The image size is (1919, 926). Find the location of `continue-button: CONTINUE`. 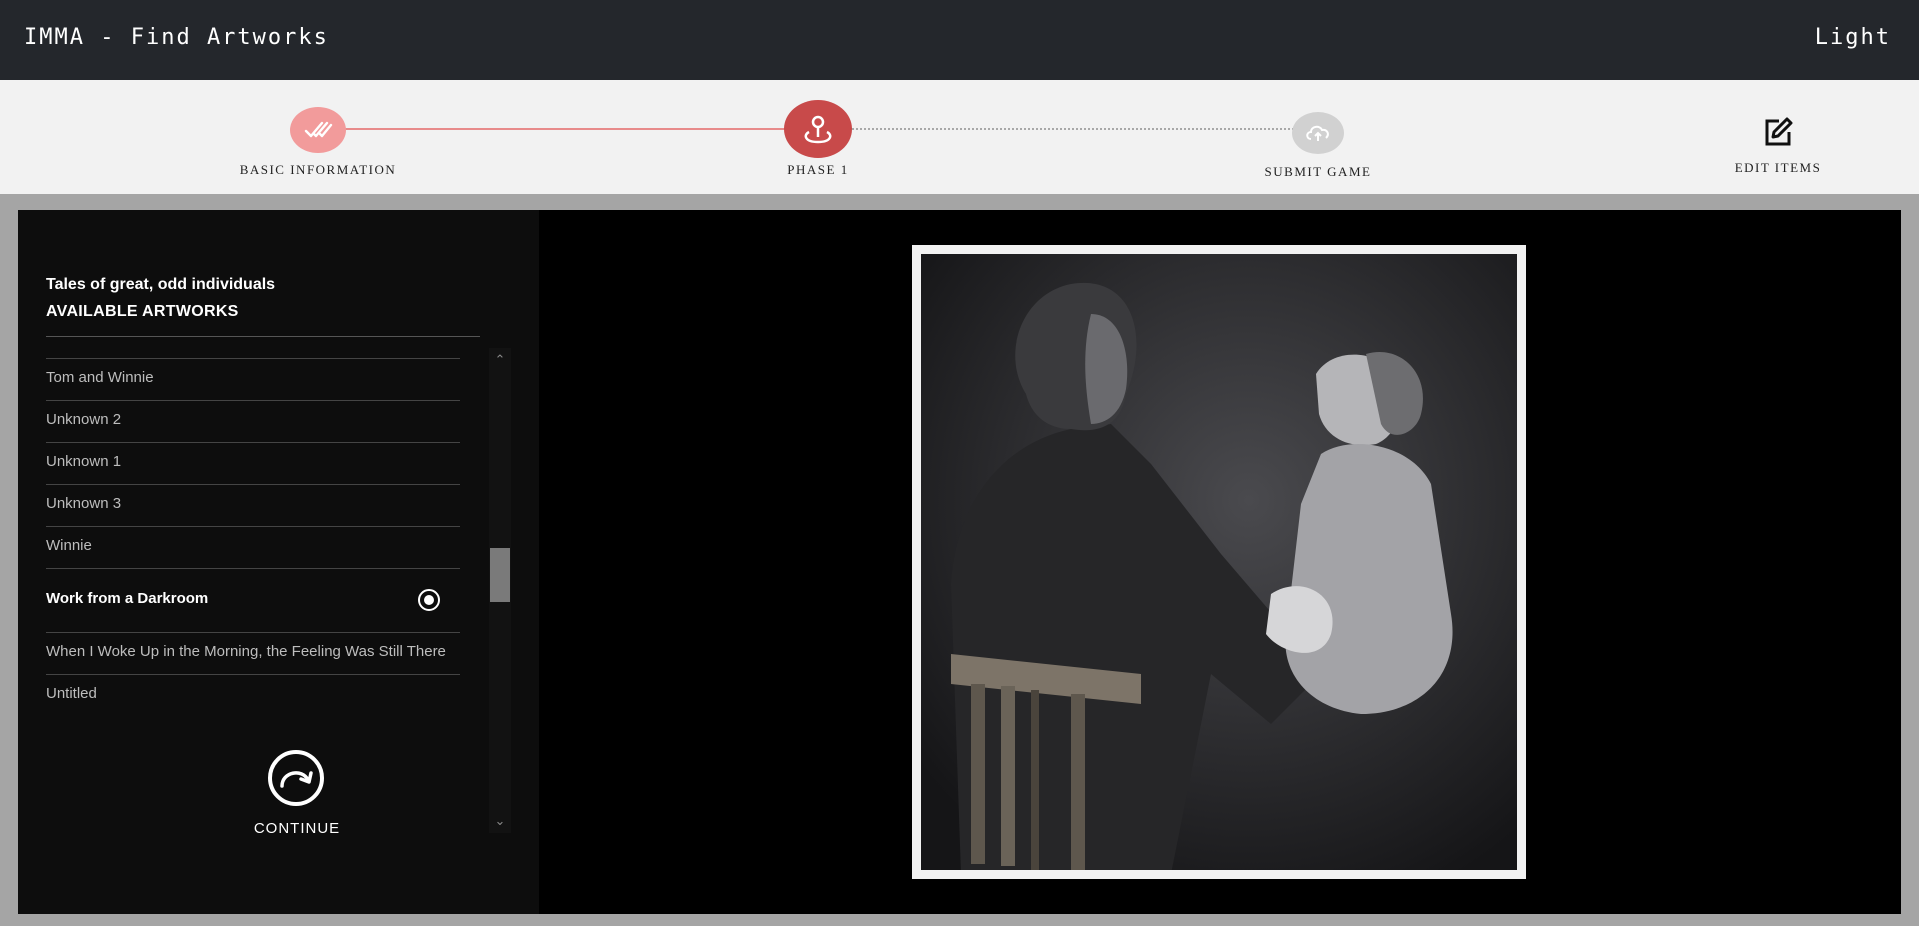

continue-button: CONTINUE is located at coordinates (297, 800).